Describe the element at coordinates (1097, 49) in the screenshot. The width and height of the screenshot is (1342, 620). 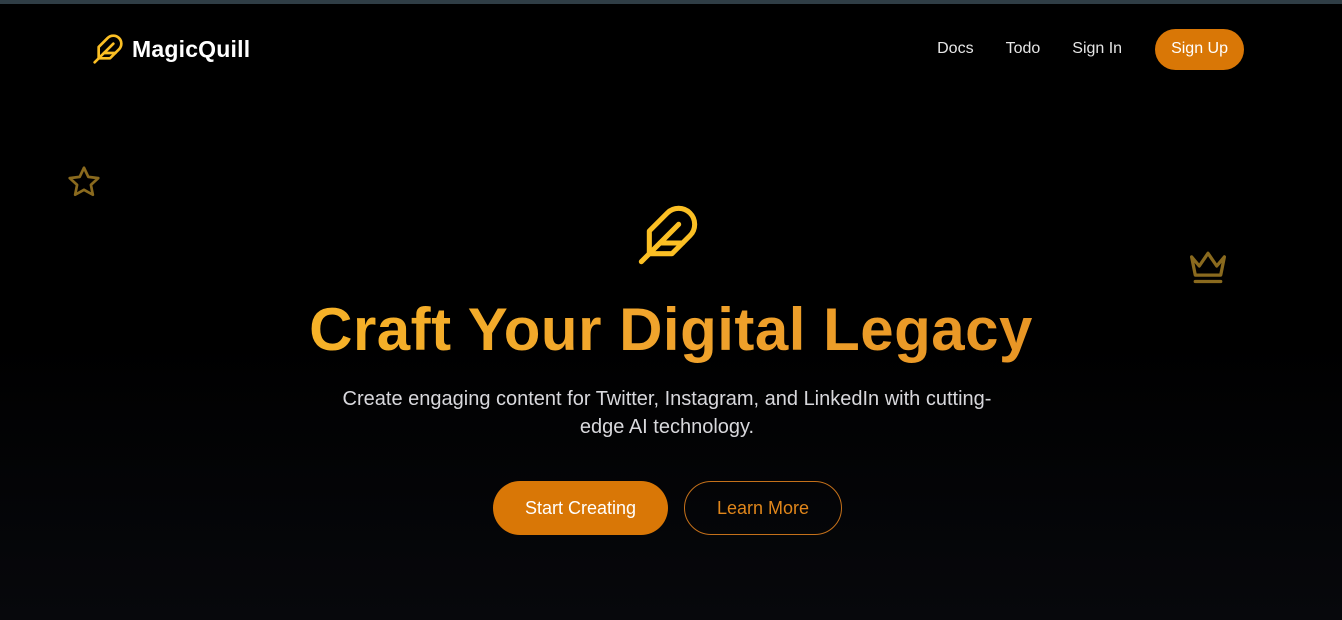
I see `nav-link-sign-in: Sign In` at that location.